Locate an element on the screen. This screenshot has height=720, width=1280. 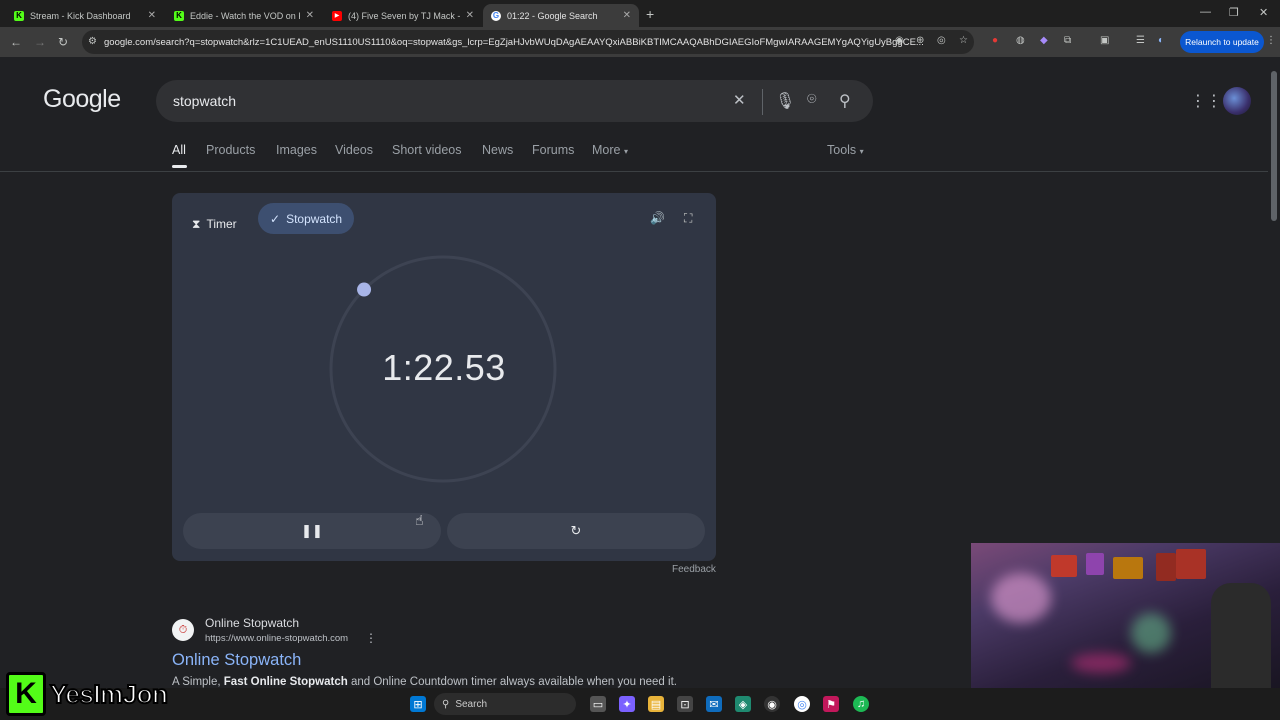
chrome-icon: ◎ is located at coordinates (802, 704).